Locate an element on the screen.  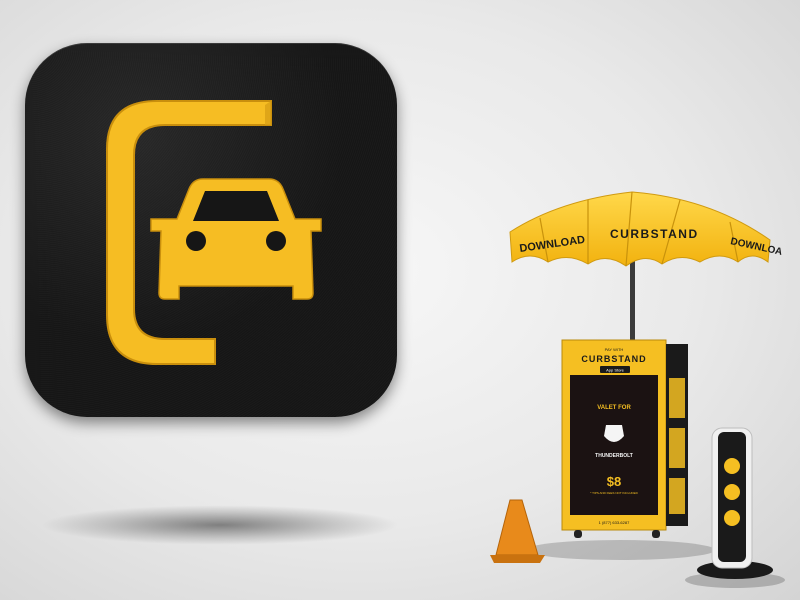
kiosk-price: $8 is located at coordinates (614, 481).